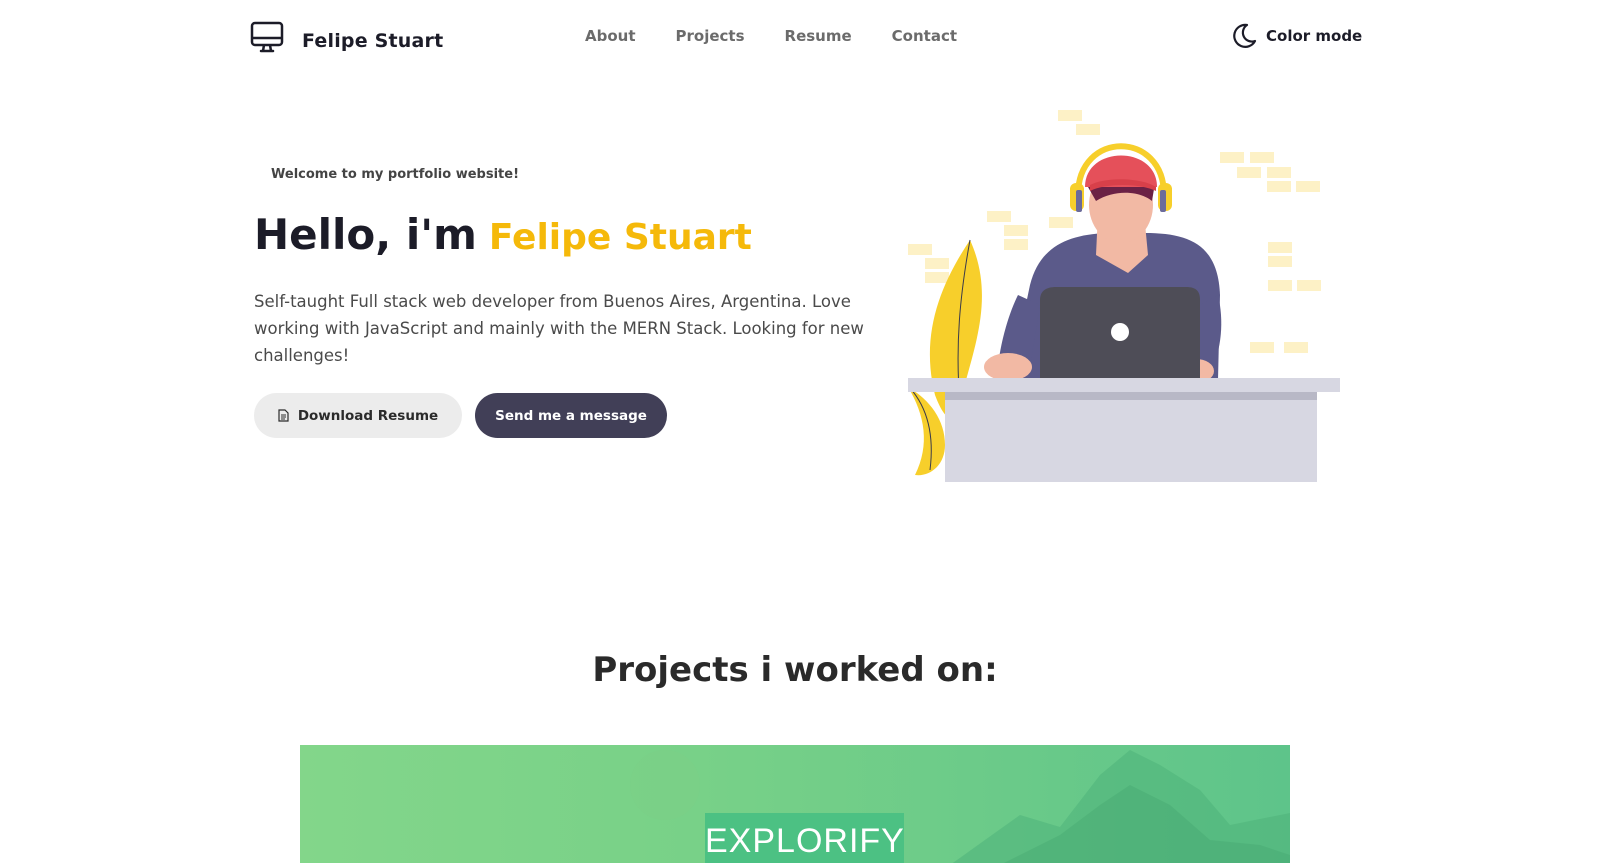 Image resolution: width=1605 pixels, height=863 pixels. What do you see at coordinates (620, 237) in the screenshot?
I see `hero-name: Felipe Stuart` at bounding box center [620, 237].